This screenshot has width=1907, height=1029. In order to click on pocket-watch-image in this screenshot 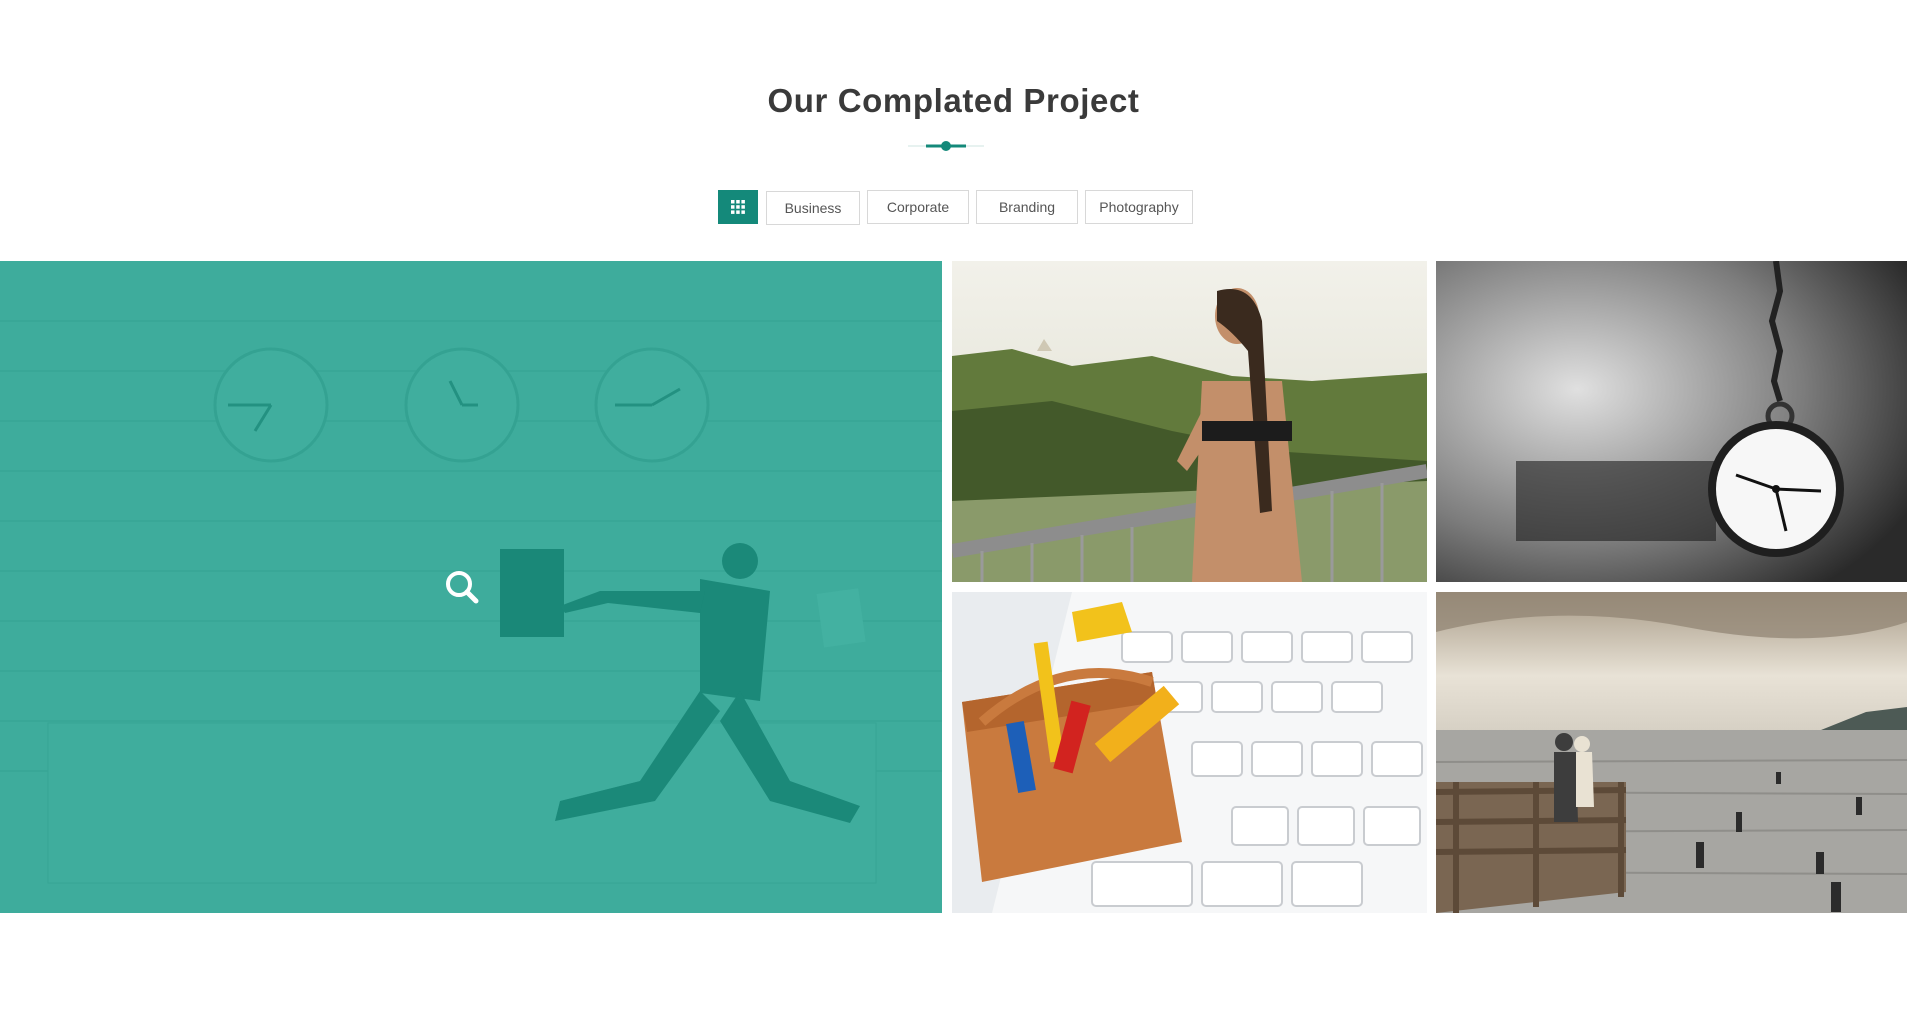, I will do `click(1671, 421)`.